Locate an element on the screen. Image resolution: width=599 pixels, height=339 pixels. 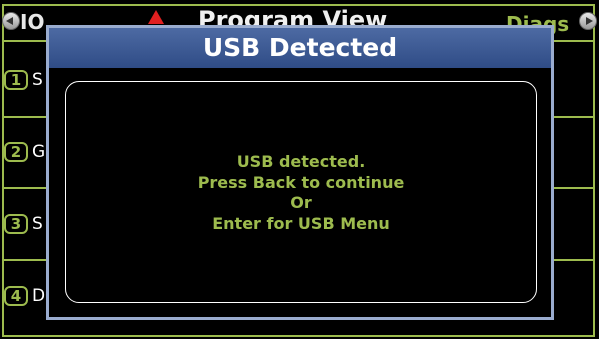
nav-right-arrow-icon is located at coordinates (588, 21).